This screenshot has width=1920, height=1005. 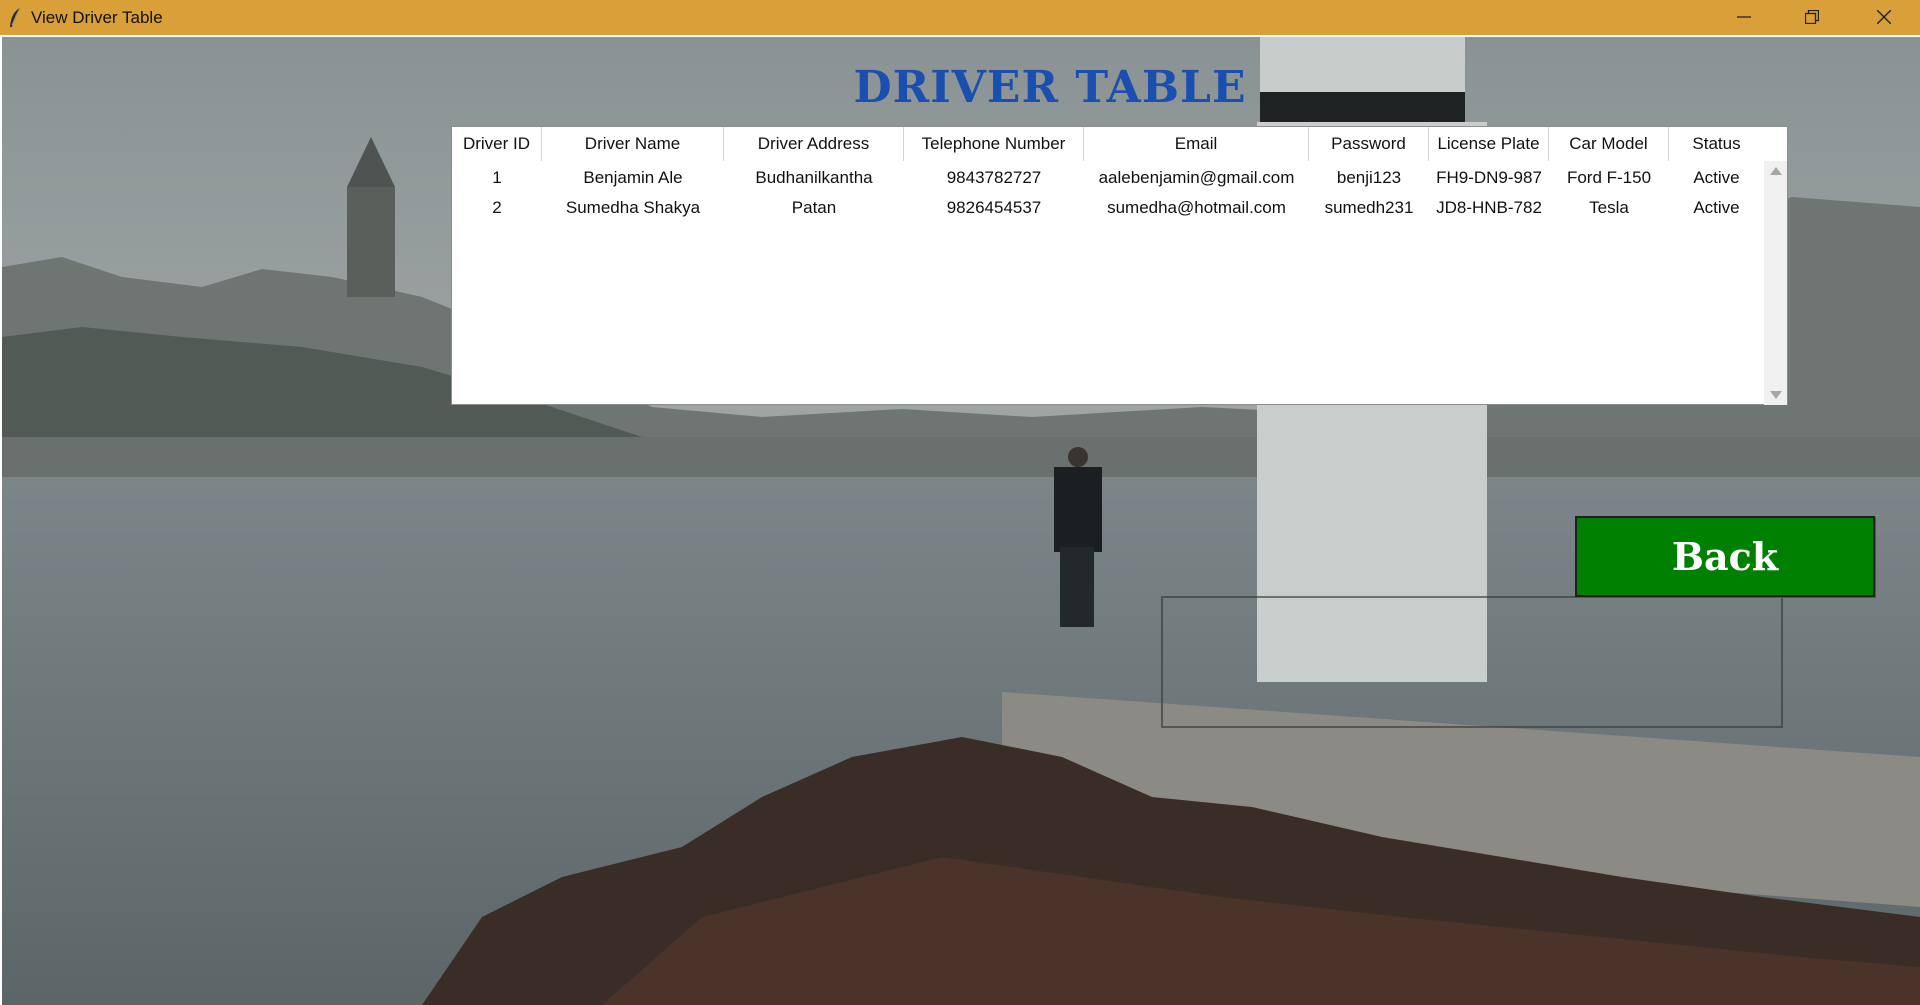 I want to click on close-icon, so click(x=1884, y=17).